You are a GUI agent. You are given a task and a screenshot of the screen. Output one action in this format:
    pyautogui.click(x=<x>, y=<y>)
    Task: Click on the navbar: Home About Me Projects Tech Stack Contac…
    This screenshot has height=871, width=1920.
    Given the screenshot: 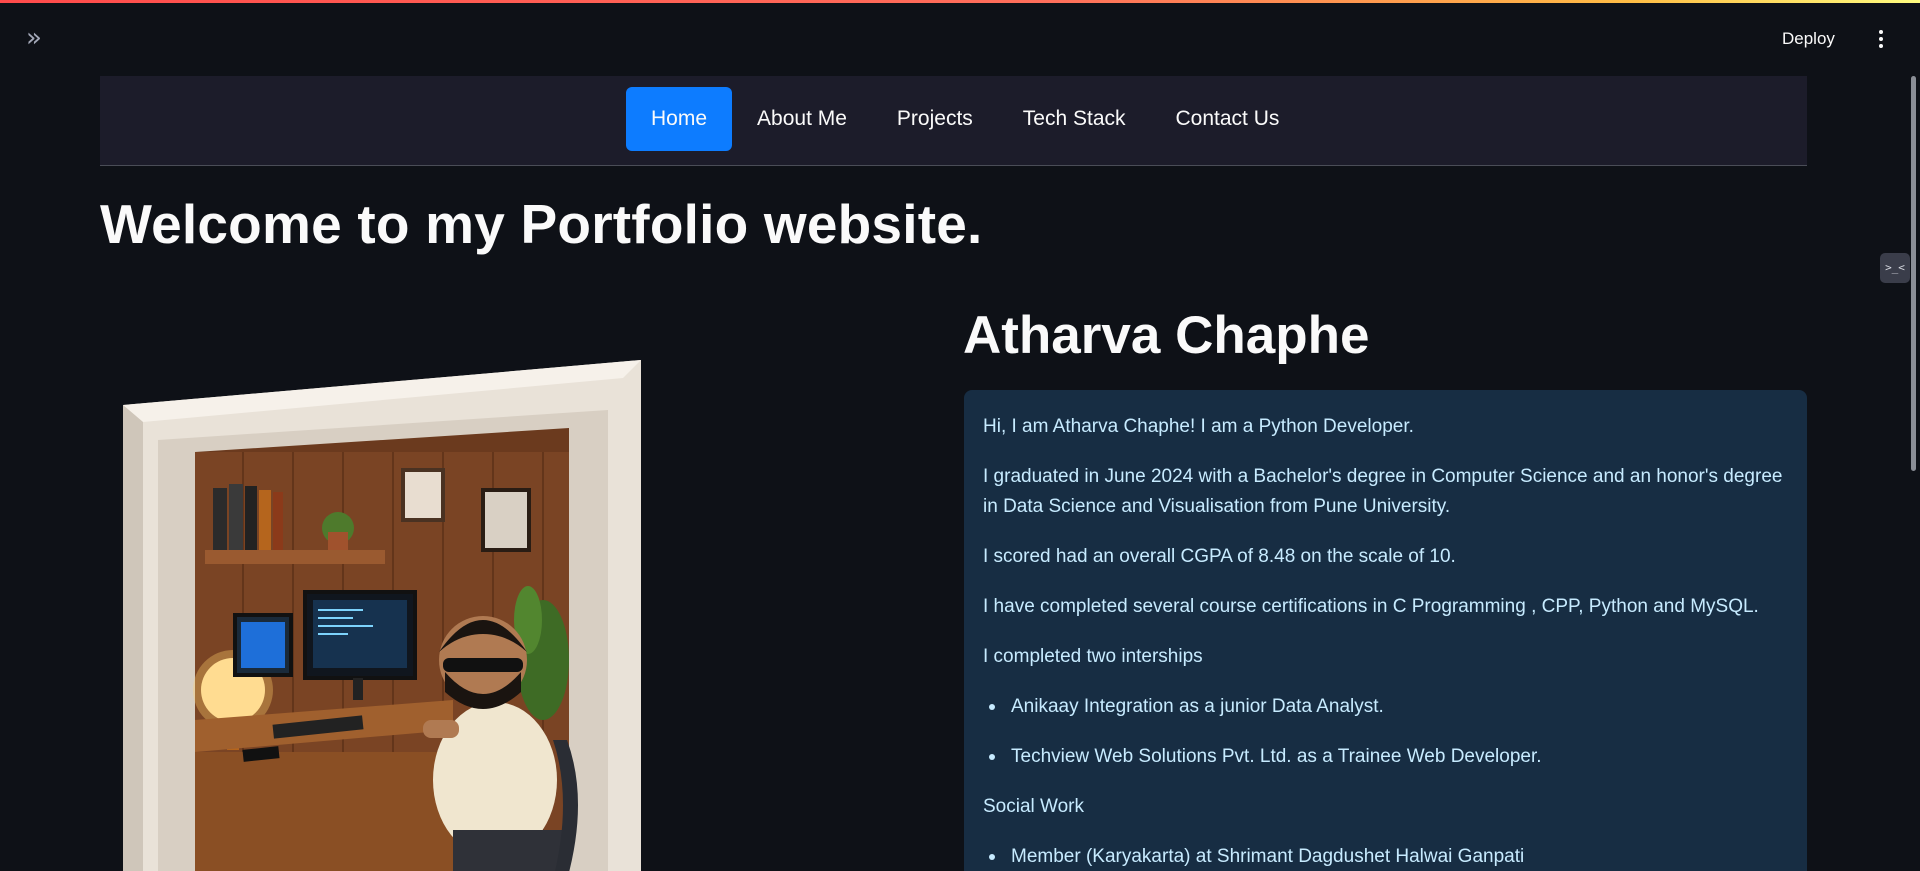 What is the action you would take?
    pyautogui.click(x=953, y=121)
    